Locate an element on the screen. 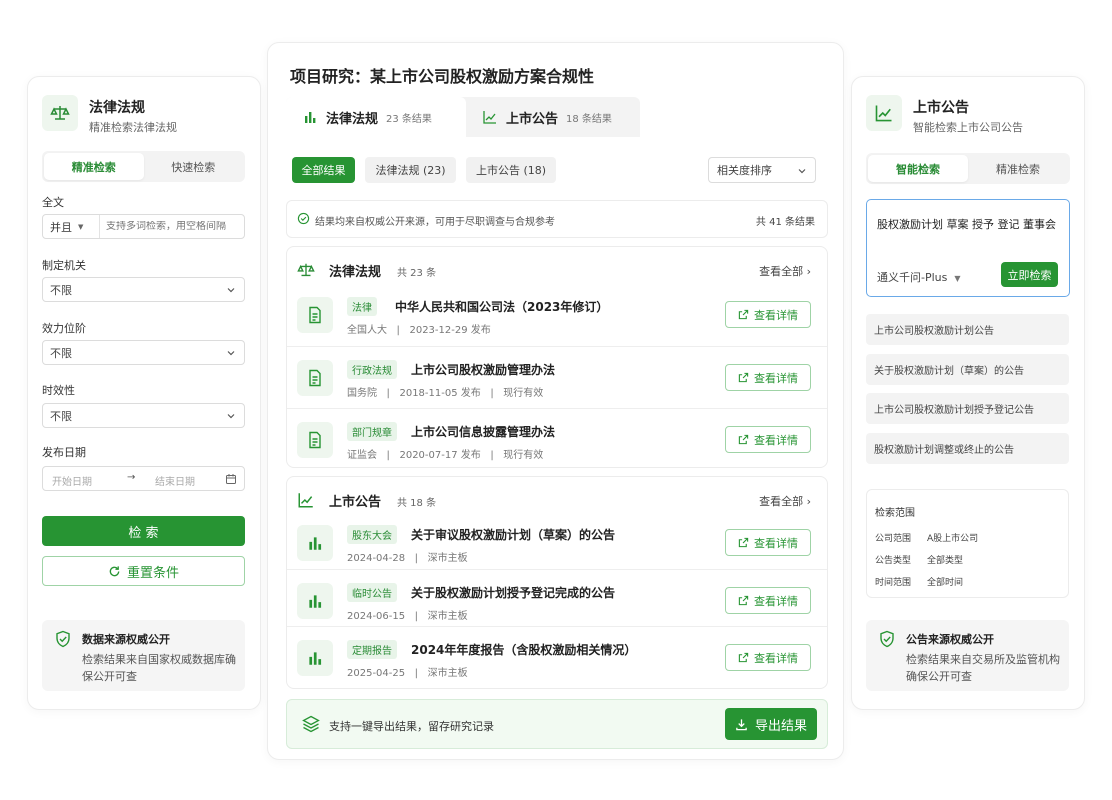 The width and height of the screenshot is (1112, 800). item-status: 现行有效 is located at coordinates (523, 393).